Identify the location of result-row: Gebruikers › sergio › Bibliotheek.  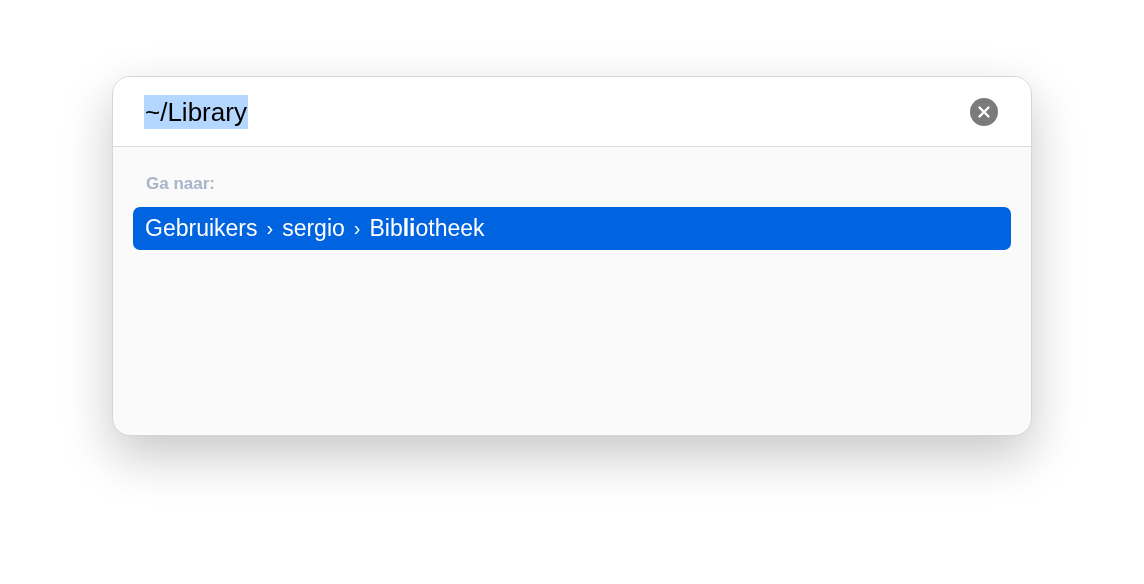
(572, 228).